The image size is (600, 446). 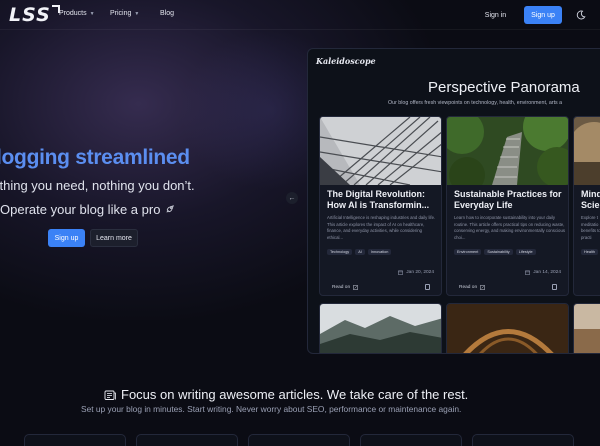 I want to click on carousel-prev-button: ←, so click(x=292, y=198).